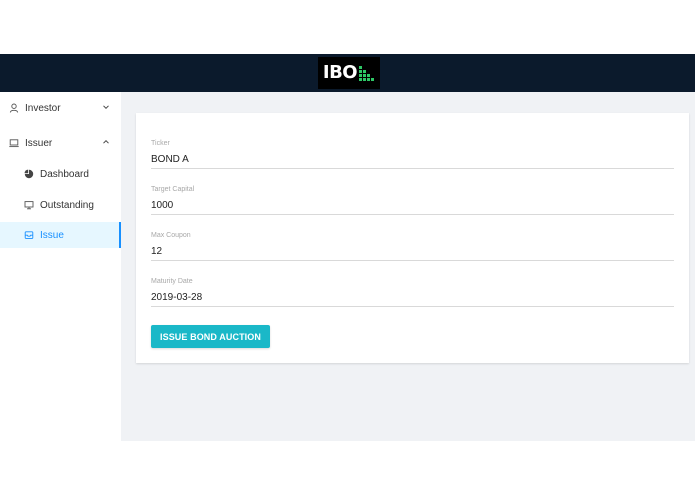 This screenshot has height=494, width=695. Describe the element at coordinates (64, 174) in the screenshot. I see `sidebar-item-label: Dashboard` at that location.